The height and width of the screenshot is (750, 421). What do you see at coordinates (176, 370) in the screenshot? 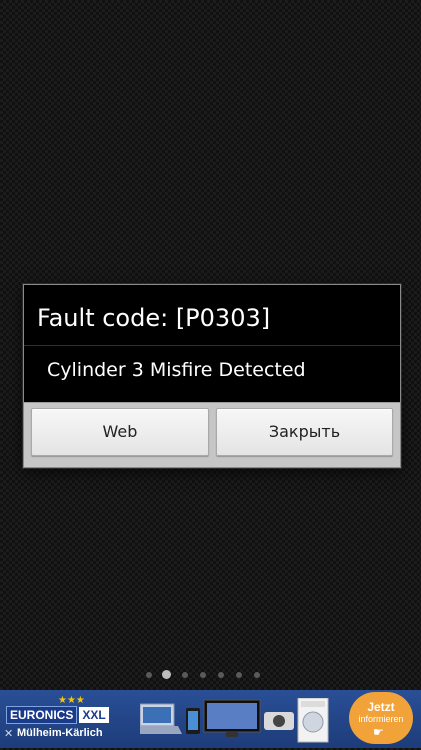
I see `dialog-message: Cylinder 3 Misfire Detected` at bounding box center [176, 370].